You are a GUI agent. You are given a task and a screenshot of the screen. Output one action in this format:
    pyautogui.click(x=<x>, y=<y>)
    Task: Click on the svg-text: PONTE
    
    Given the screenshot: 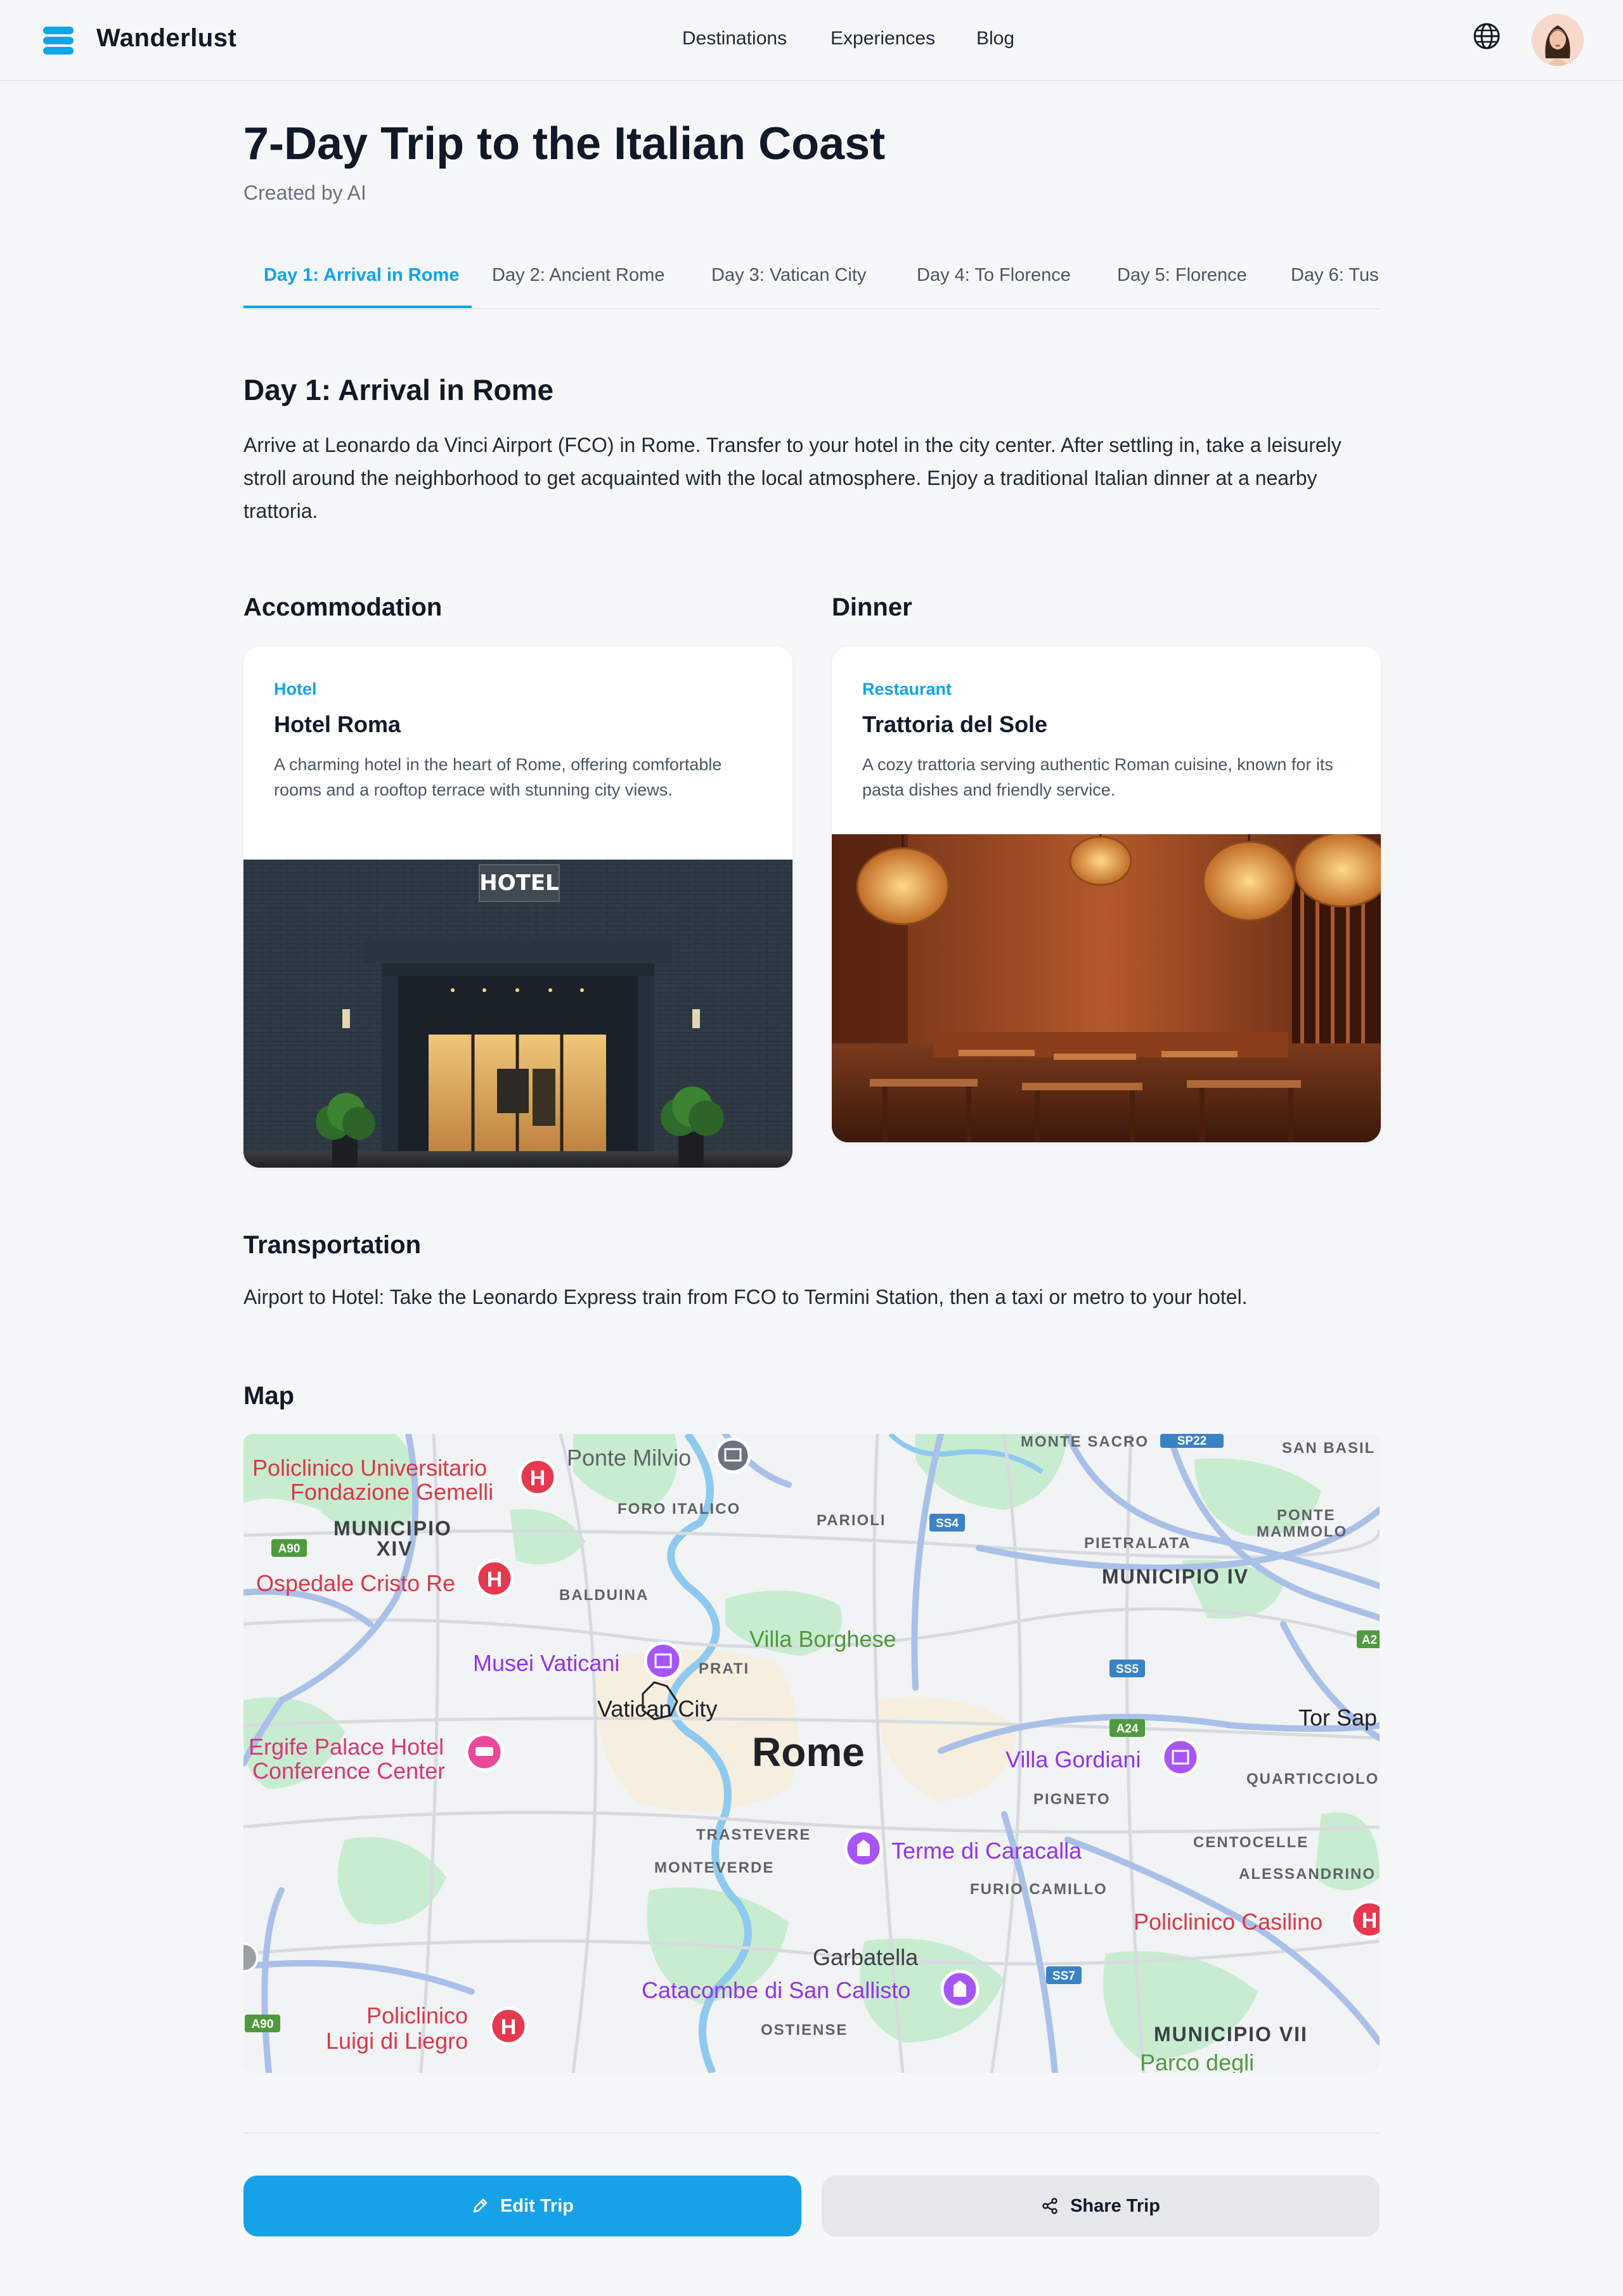 What is the action you would take?
    pyautogui.click(x=1306, y=1515)
    